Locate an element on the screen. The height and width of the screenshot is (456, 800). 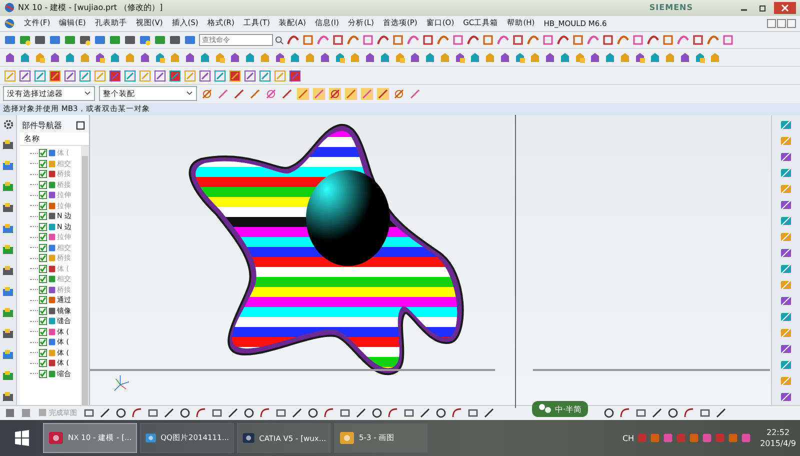
maximize-icon is located at coordinates (80, 125).